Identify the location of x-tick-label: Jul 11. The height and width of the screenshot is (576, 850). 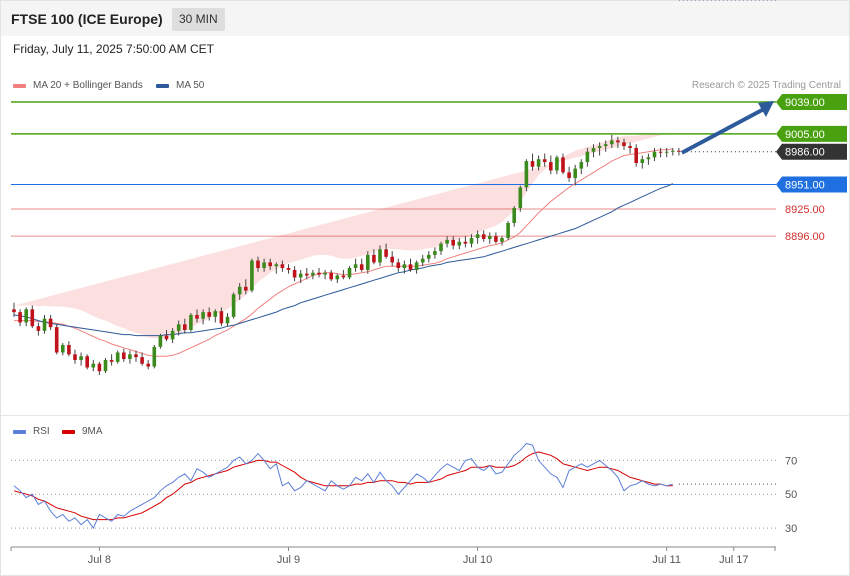
(666, 560).